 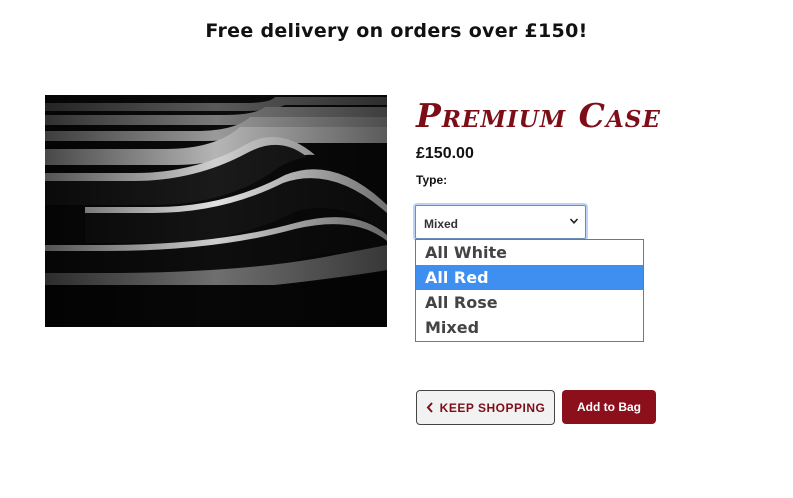 What do you see at coordinates (529, 252) in the screenshot?
I see `type-option-all-white: All White` at bounding box center [529, 252].